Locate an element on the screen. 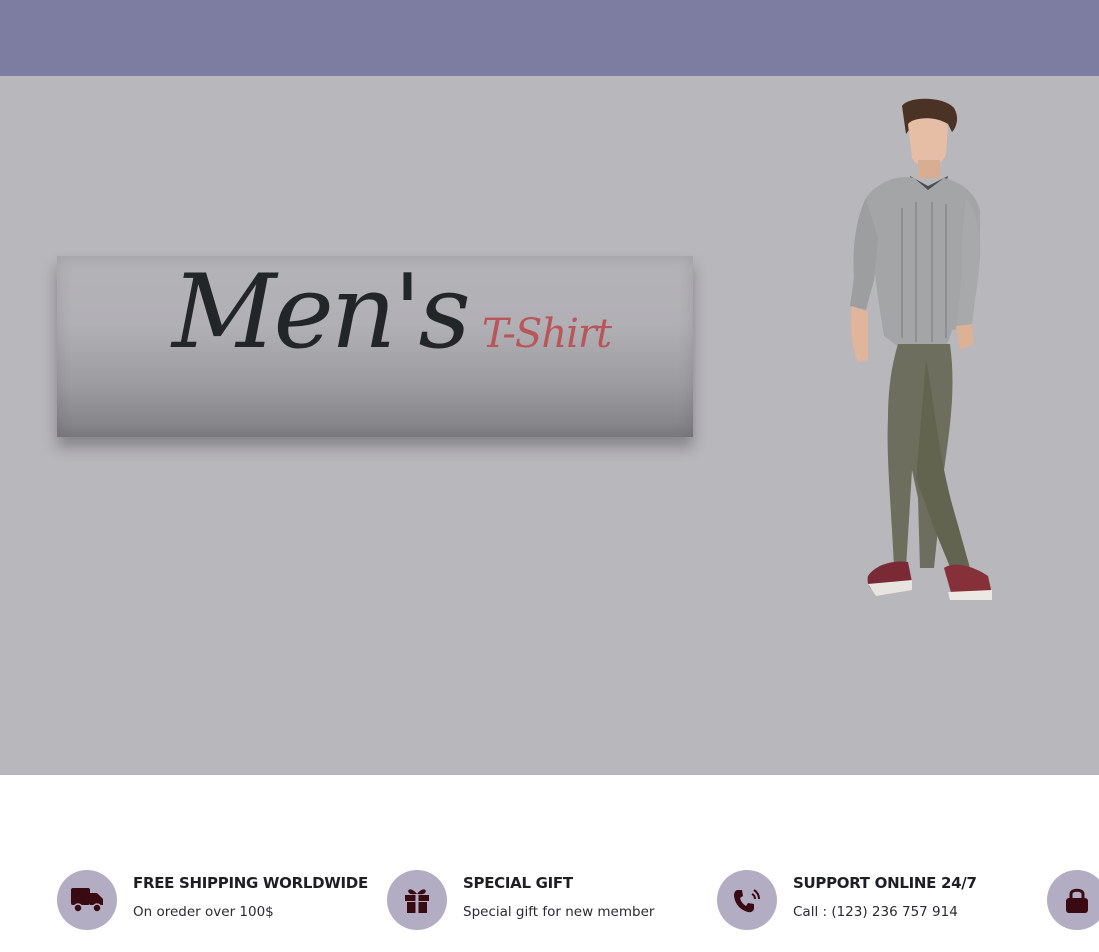  lock-icon-circle is located at coordinates (1073, 900).